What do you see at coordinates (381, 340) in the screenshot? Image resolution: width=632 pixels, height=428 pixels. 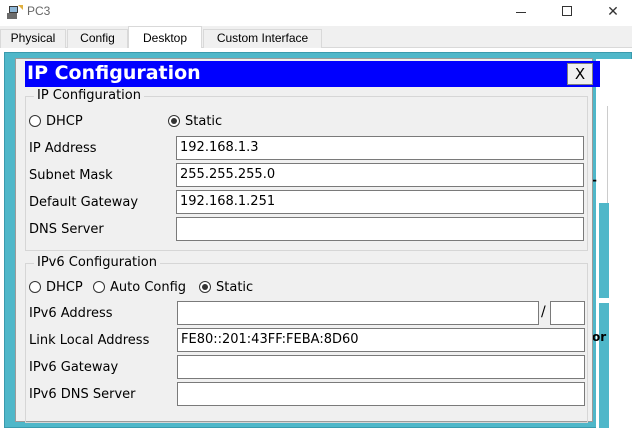 I see `link-local-address-input: FE80::201:43FF:FEBA:8D60` at bounding box center [381, 340].